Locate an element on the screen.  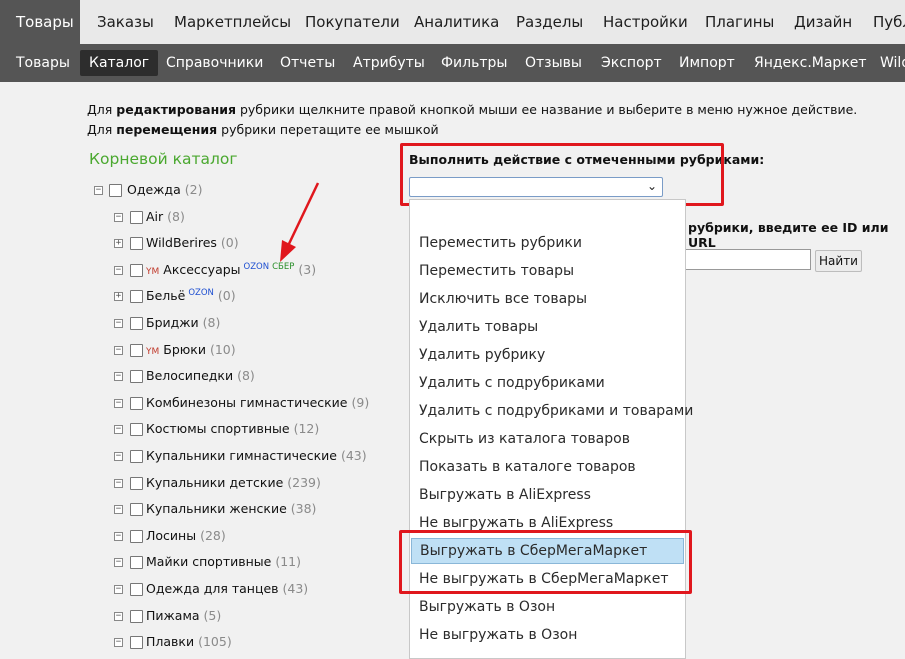
top-nav-marketplaces: Маркетплейсы is located at coordinates (232, 22).